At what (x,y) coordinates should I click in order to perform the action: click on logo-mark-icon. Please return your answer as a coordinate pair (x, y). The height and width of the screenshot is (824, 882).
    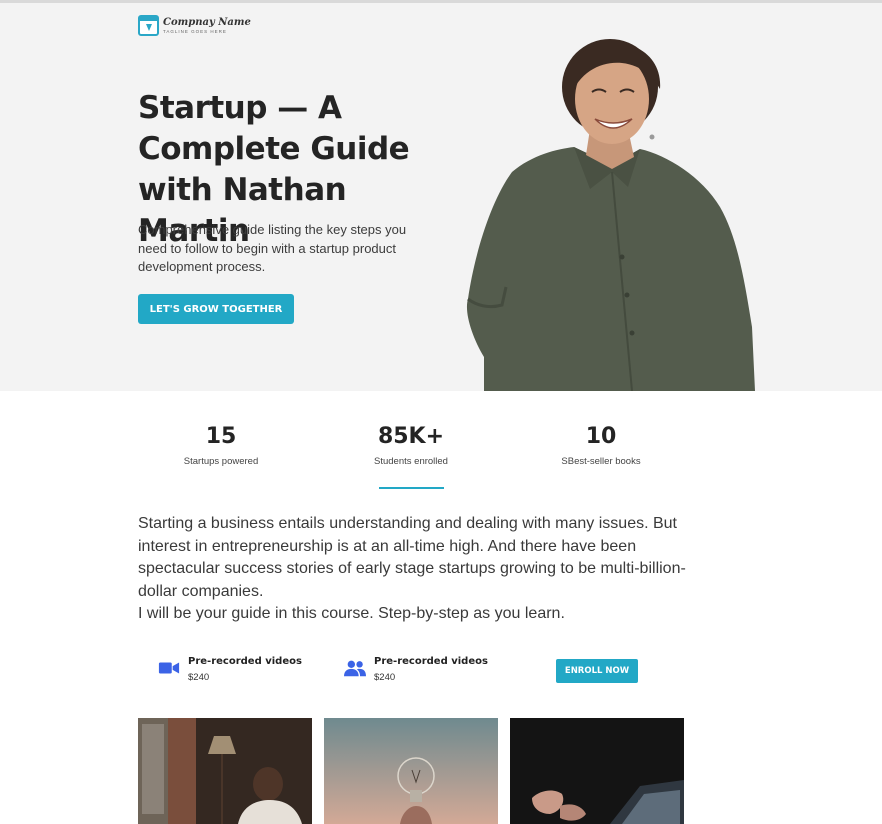
    Looking at the image, I should click on (148, 25).